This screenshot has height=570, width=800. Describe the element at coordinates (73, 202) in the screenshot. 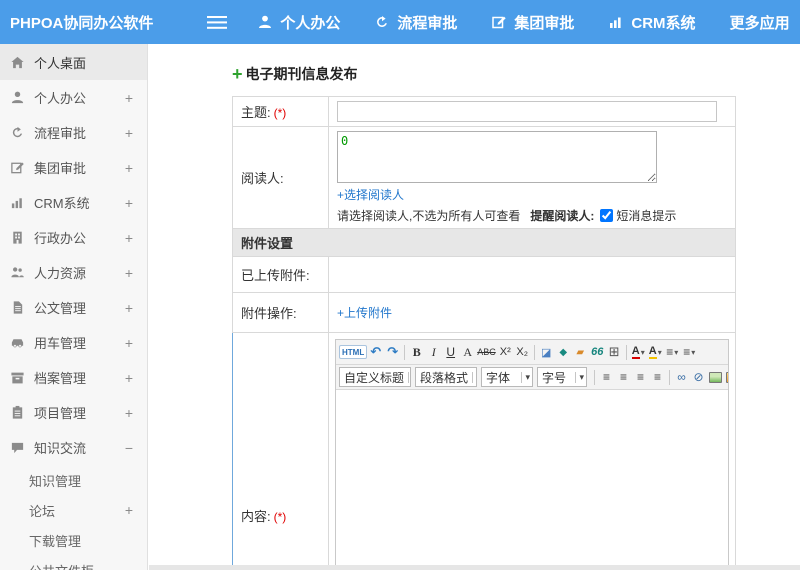

I see `sidebar-item-crm: CRM系统 +` at that location.